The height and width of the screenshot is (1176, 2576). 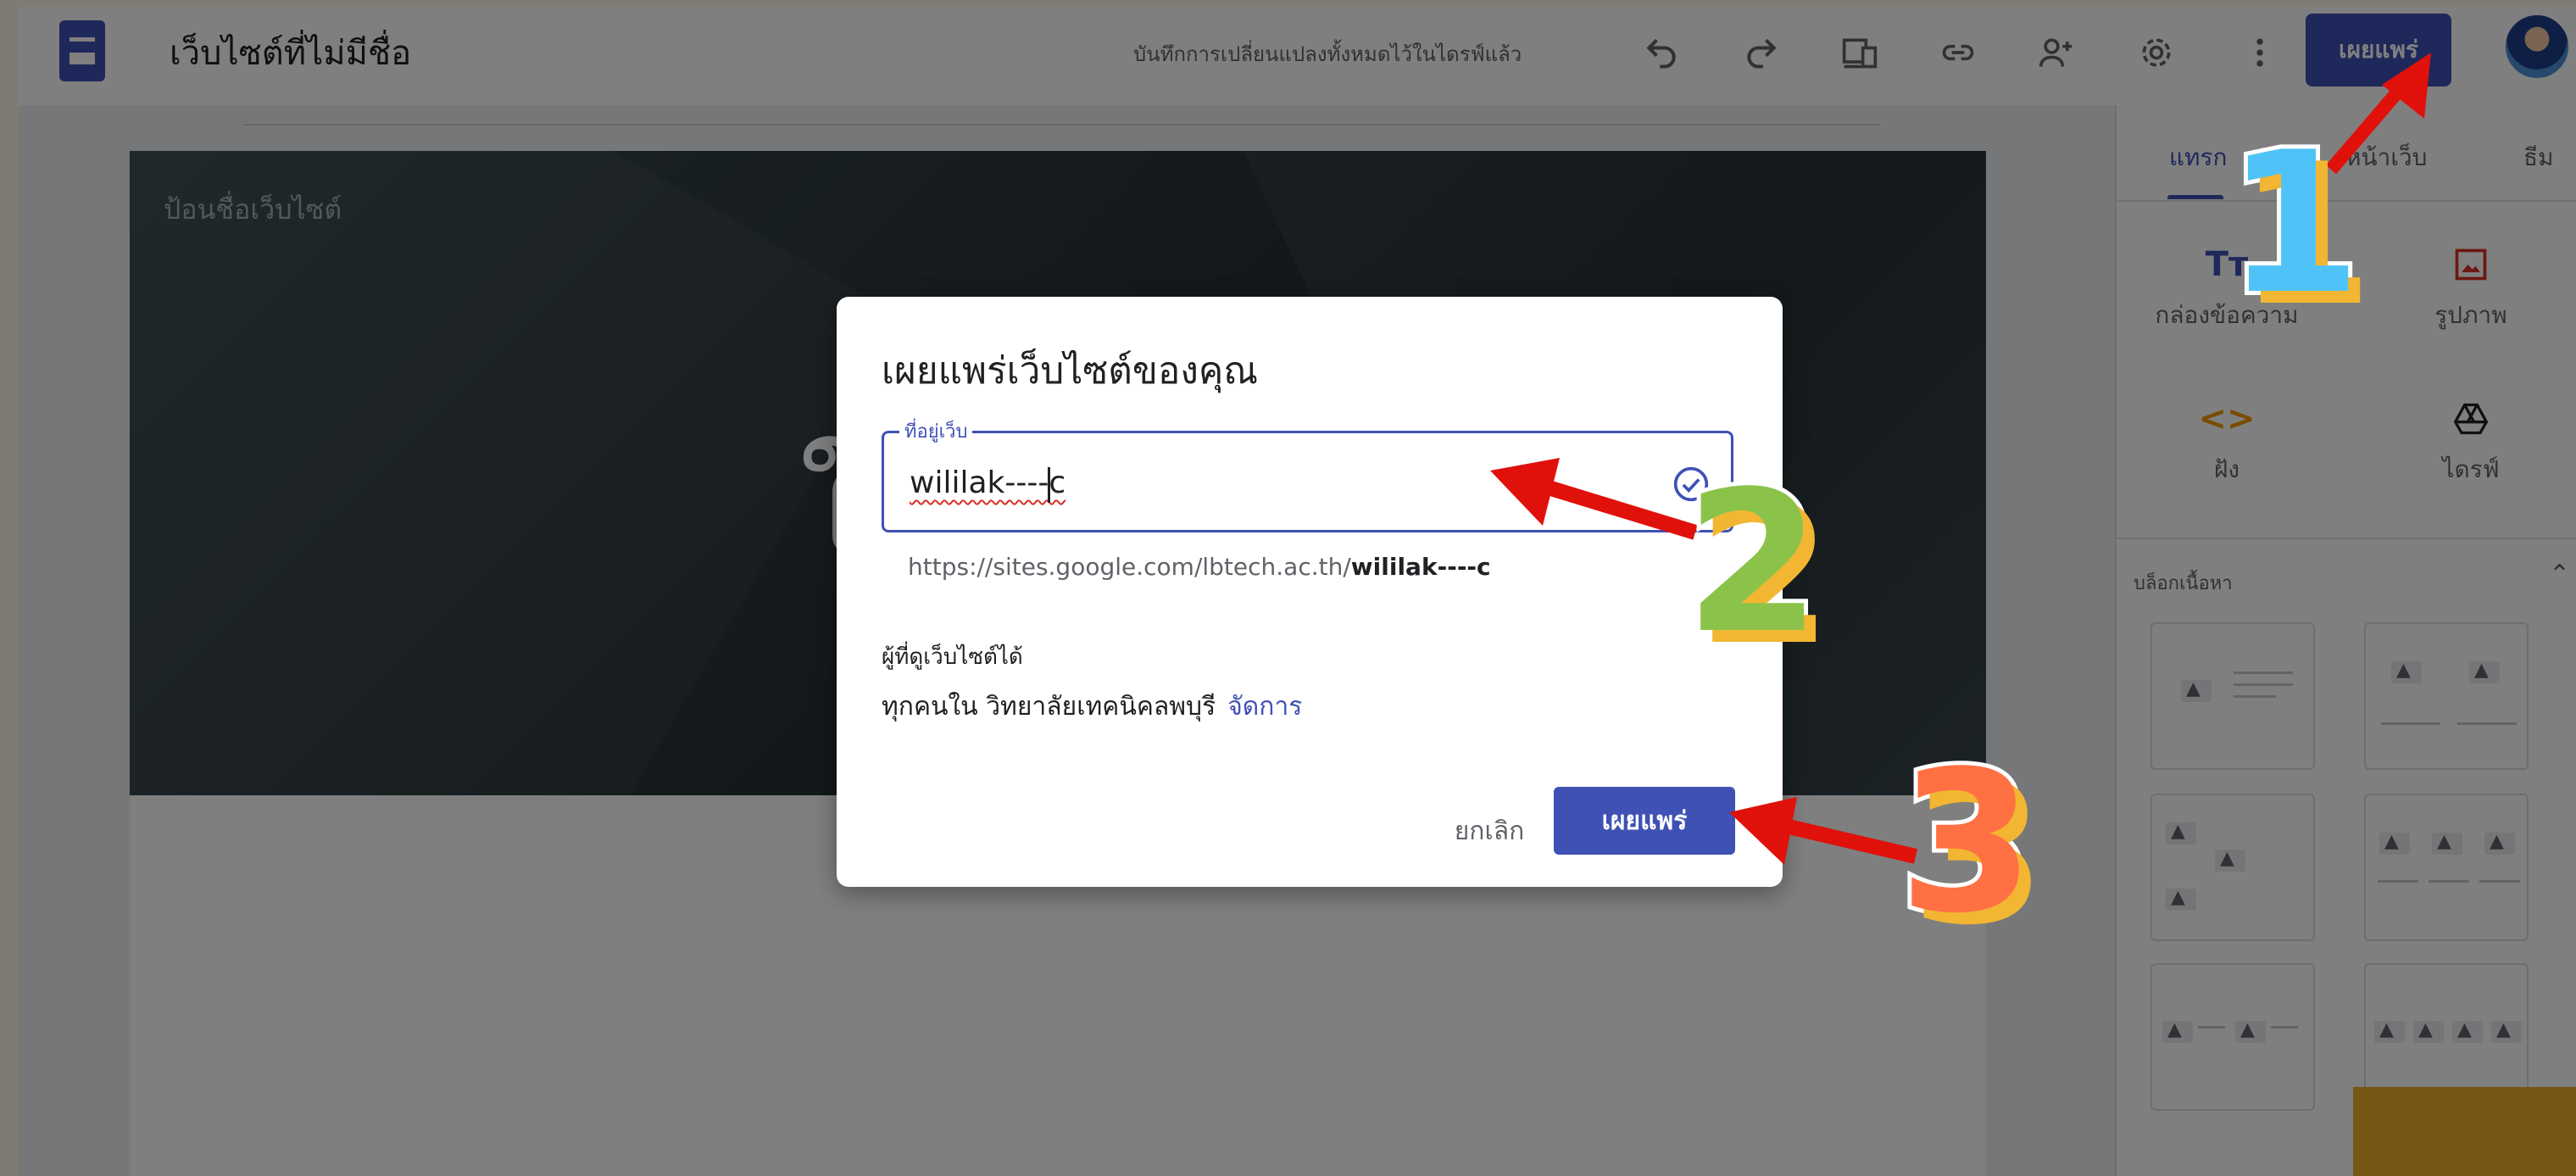 What do you see at coordinates (1264, 707) in the screenshot?
I see `manage-link: จัดการ` at bounding box center [1264, 707].